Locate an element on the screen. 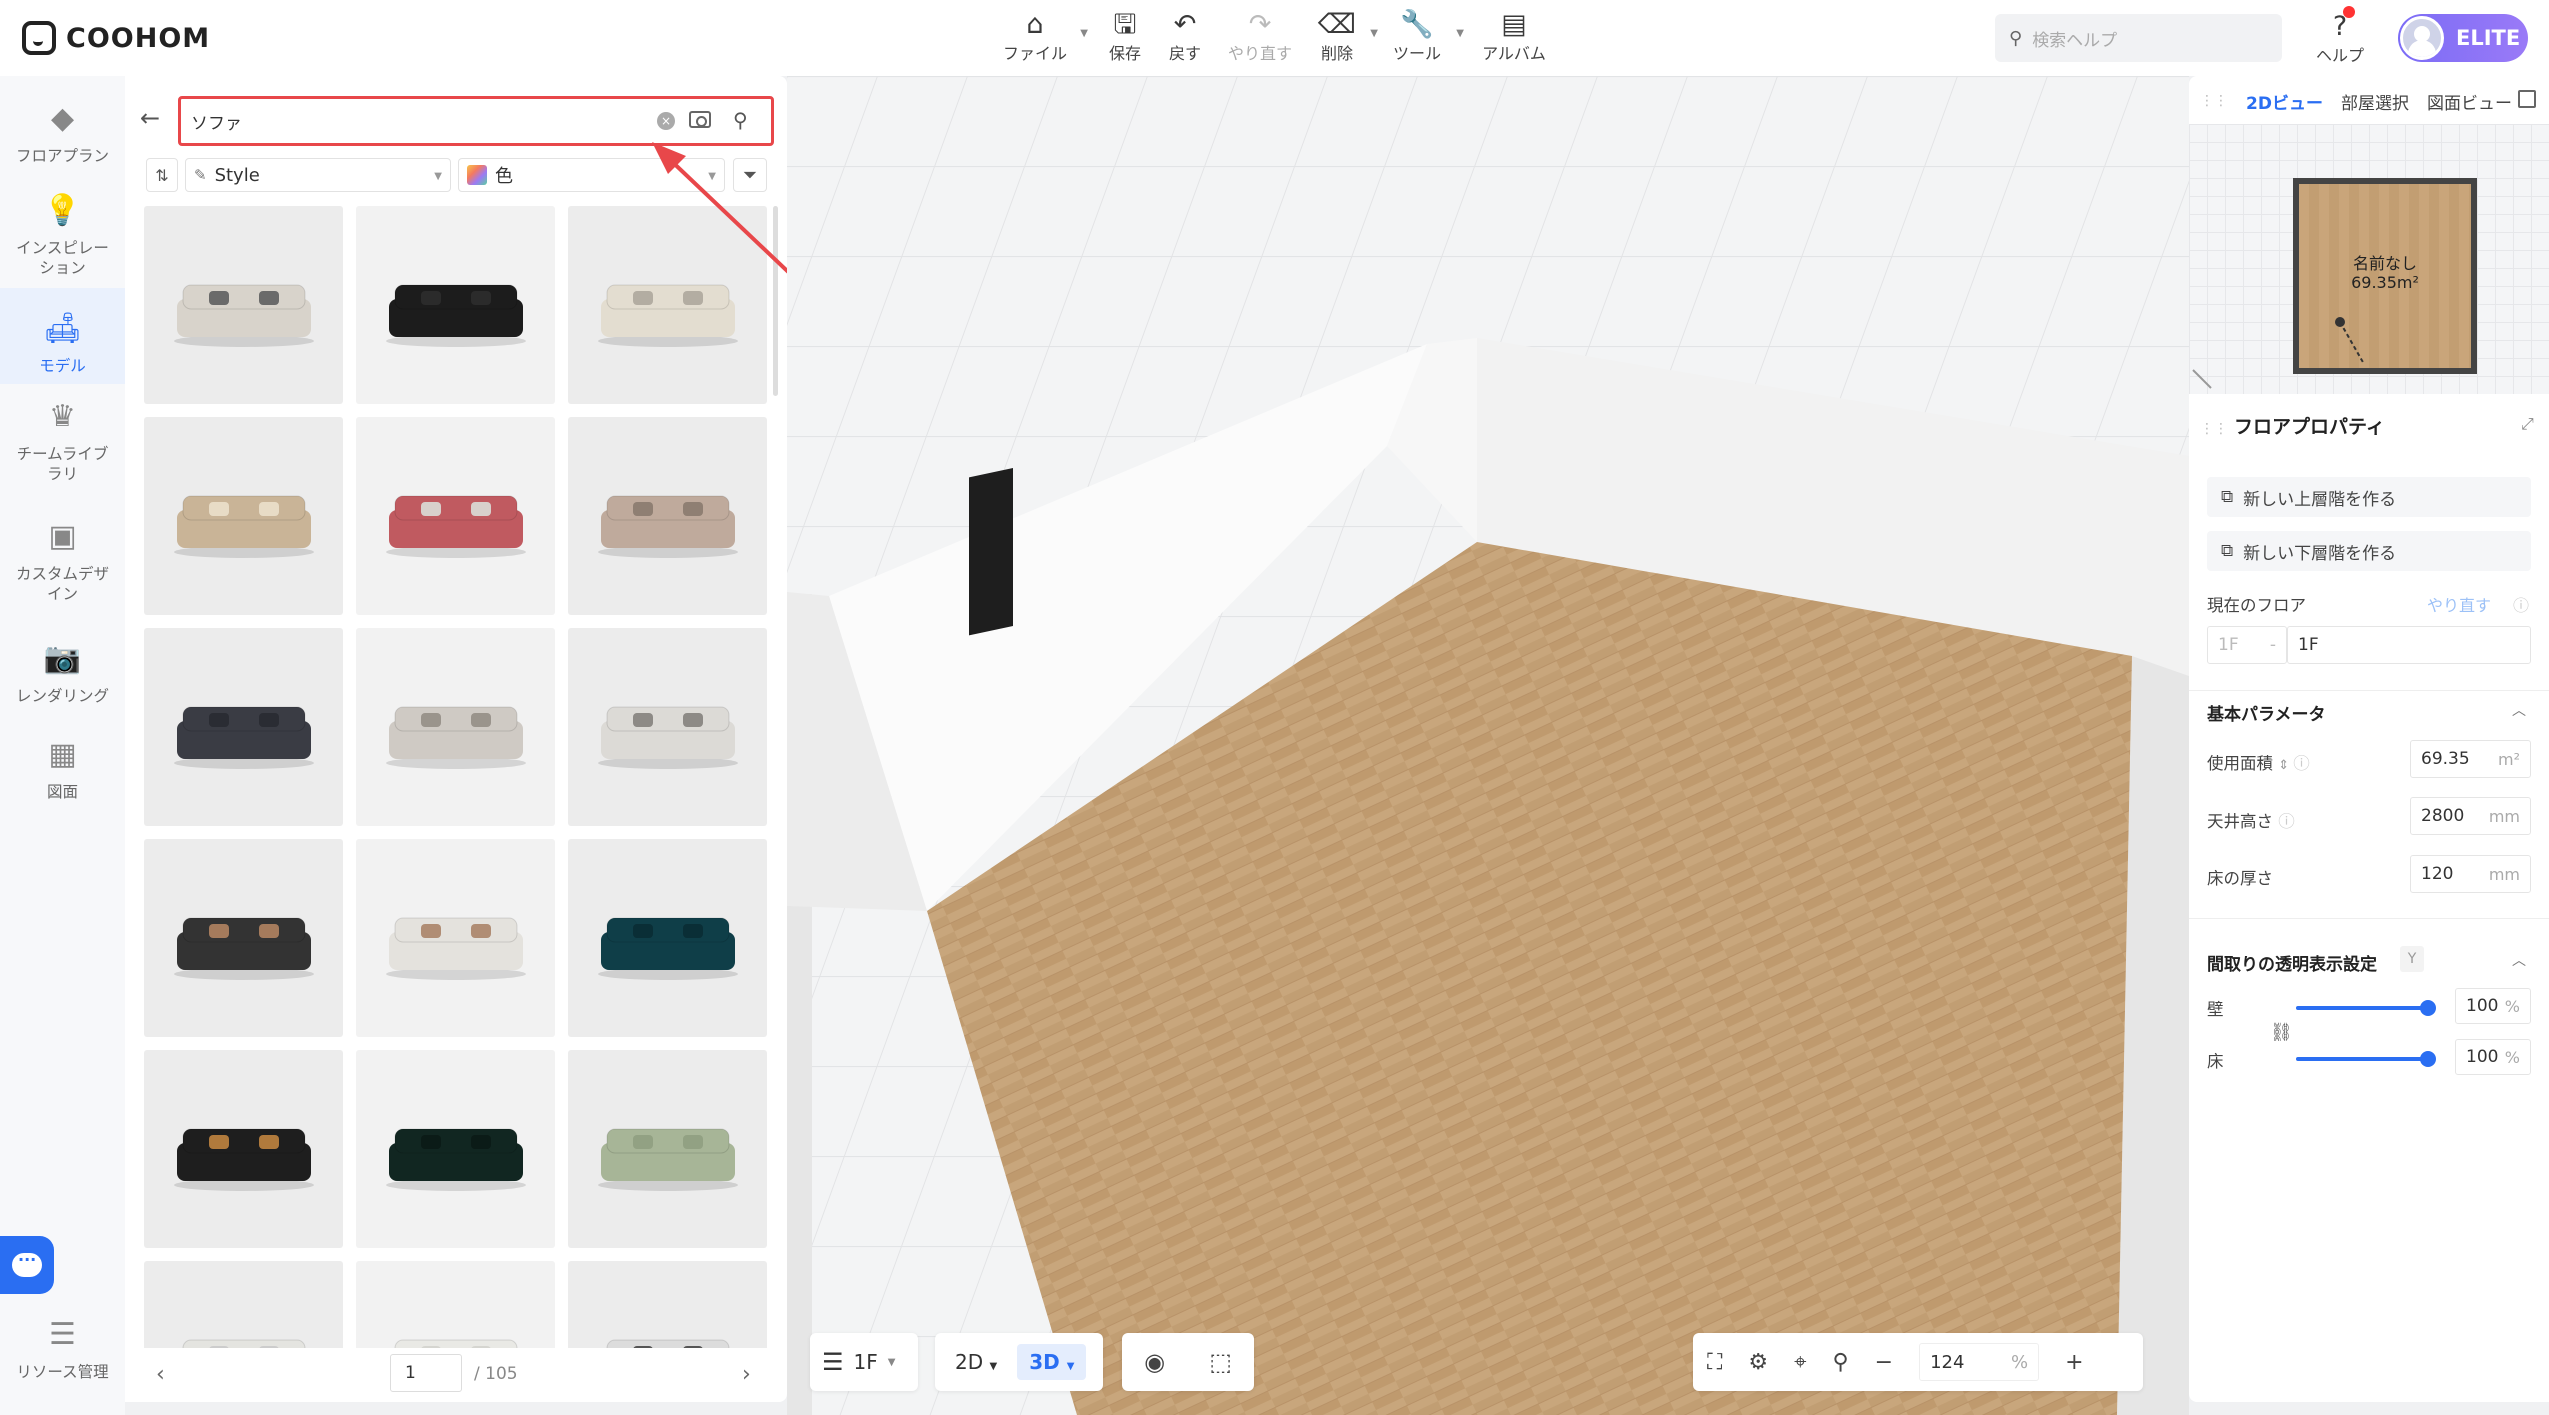  transparency-tag: Y is located at coordinates (2412, 959).